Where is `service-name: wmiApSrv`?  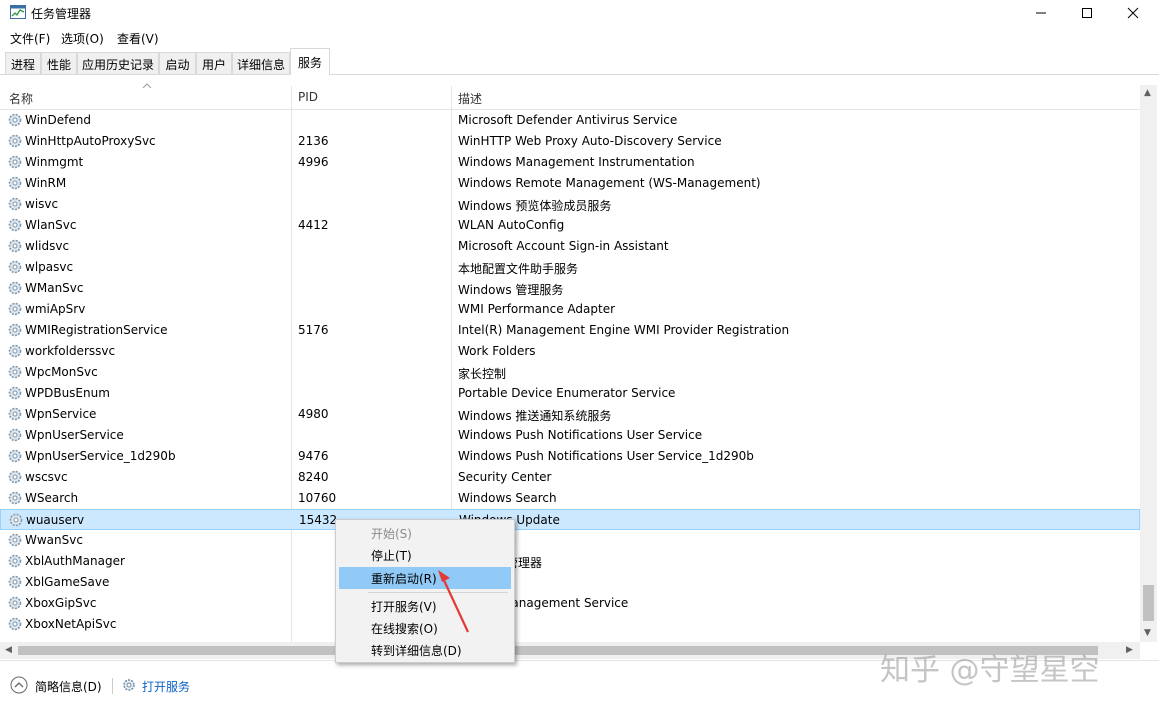
service-name: wmiApSrv is located at coordinates (55, 309).